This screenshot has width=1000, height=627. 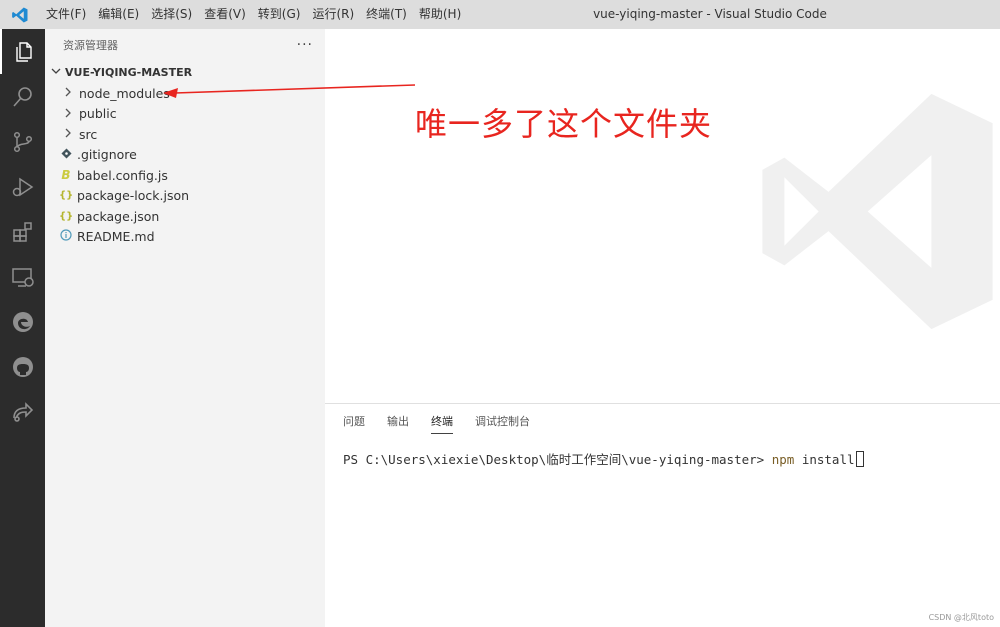 What do you see at coordinates (564, 124) in the screenshot?
I see `annotation-text: 唯一多了这个文件夹` at bounding box center [564, 124].